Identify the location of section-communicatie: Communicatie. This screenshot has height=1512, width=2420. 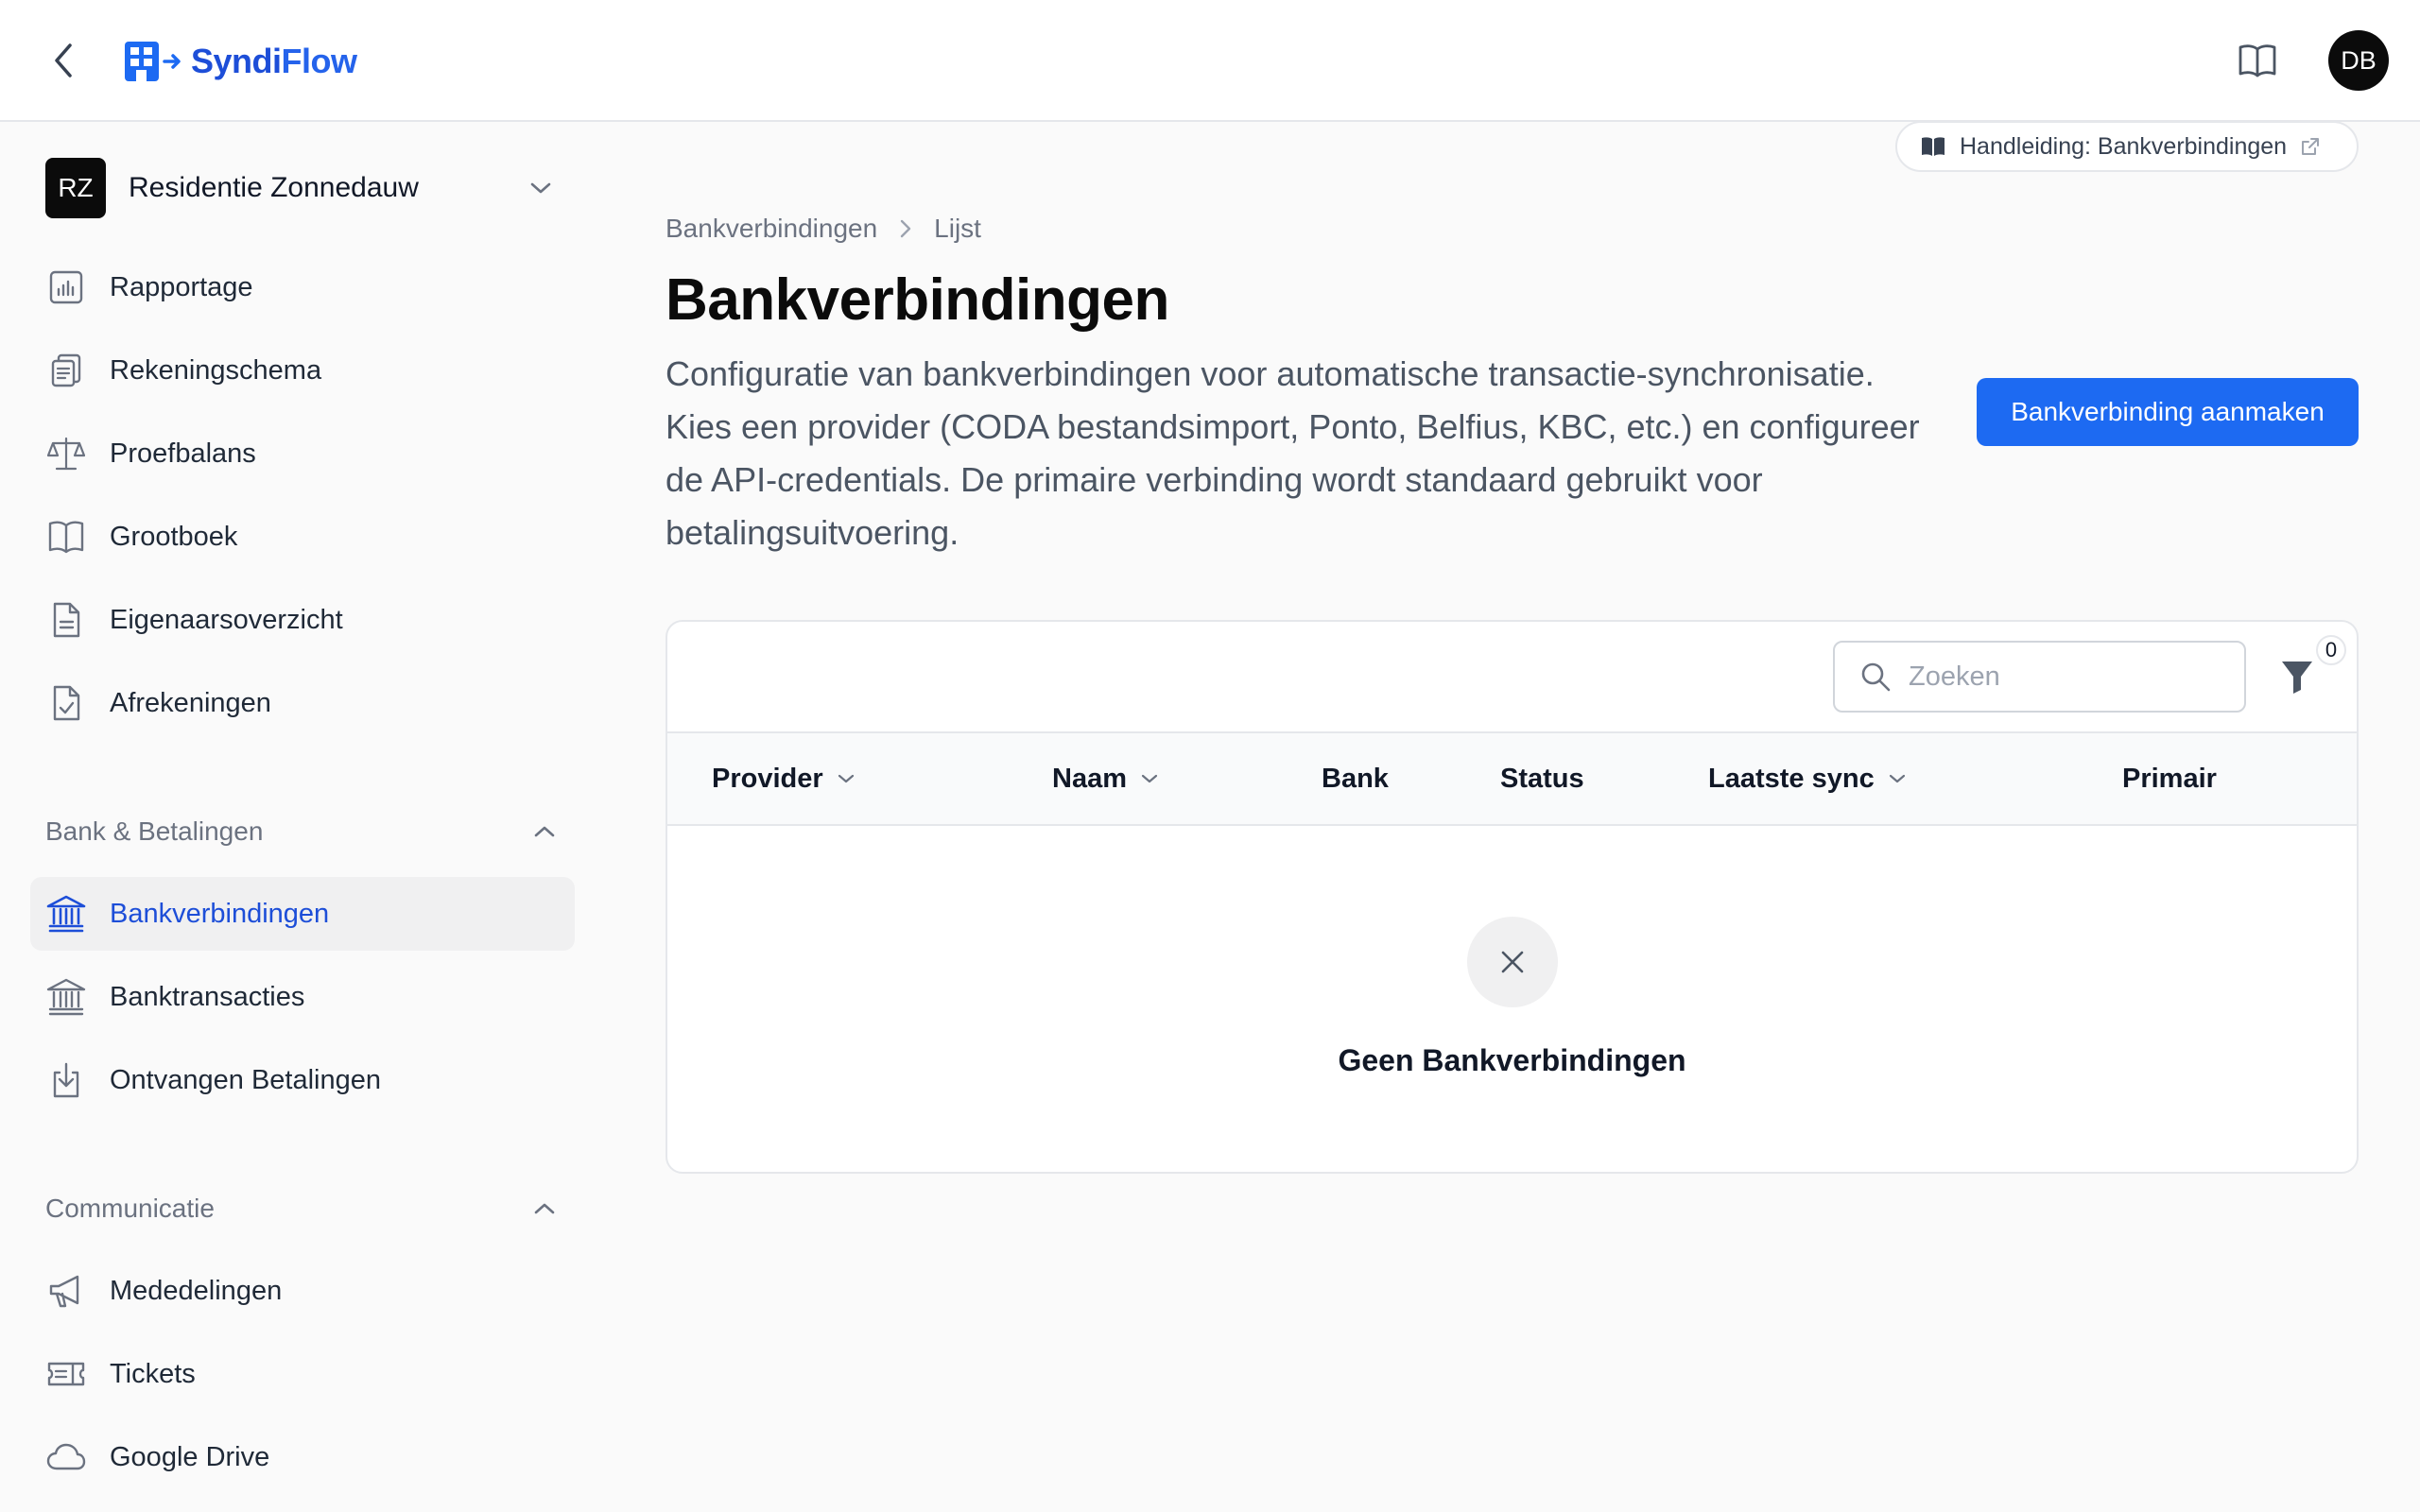
(300, 1208).